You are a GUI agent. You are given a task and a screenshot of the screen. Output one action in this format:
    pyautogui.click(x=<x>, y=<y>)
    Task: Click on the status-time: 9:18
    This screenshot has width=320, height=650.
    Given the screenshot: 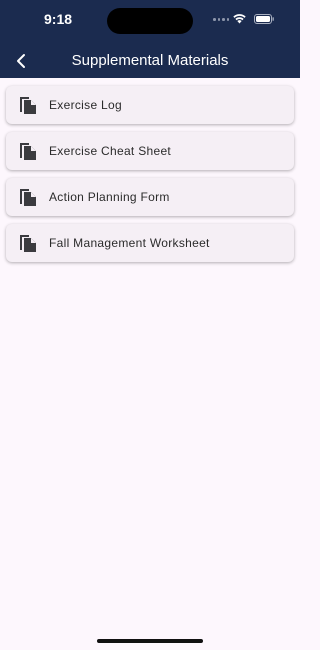 What is the action you would take?
    pyautogui.click(x=58, y=19)
    